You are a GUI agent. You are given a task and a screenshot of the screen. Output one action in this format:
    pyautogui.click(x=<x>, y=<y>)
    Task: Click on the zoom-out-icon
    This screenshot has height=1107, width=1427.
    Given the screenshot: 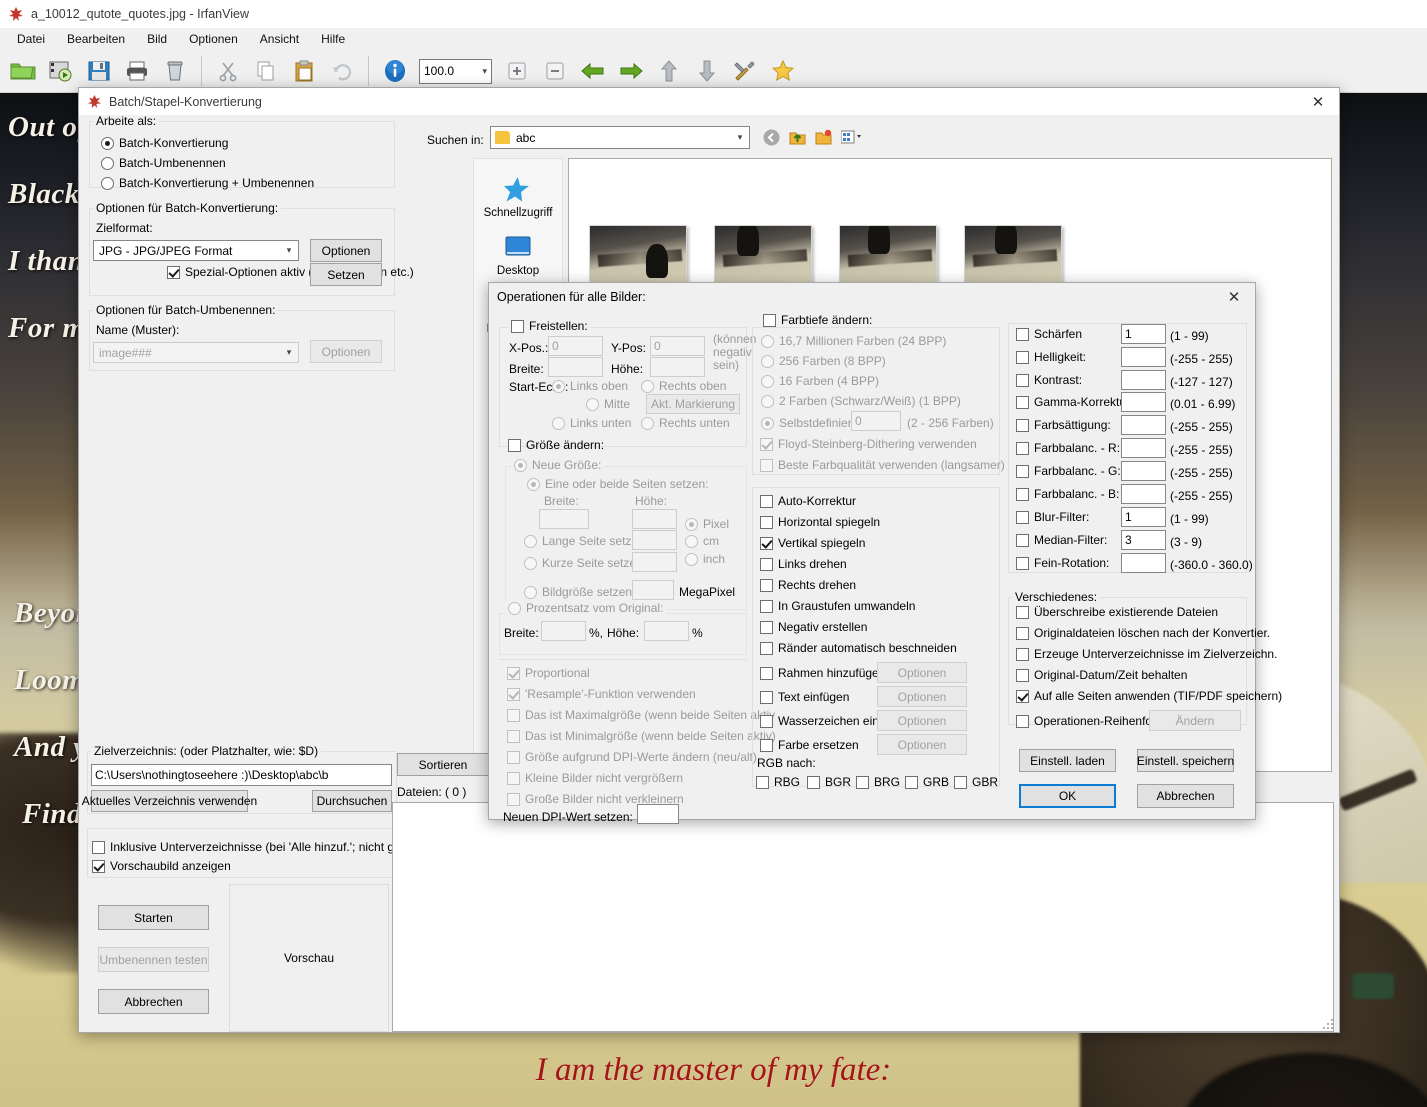 What is the action you would take?
    pyautogui.click(x=555, y=71)
    